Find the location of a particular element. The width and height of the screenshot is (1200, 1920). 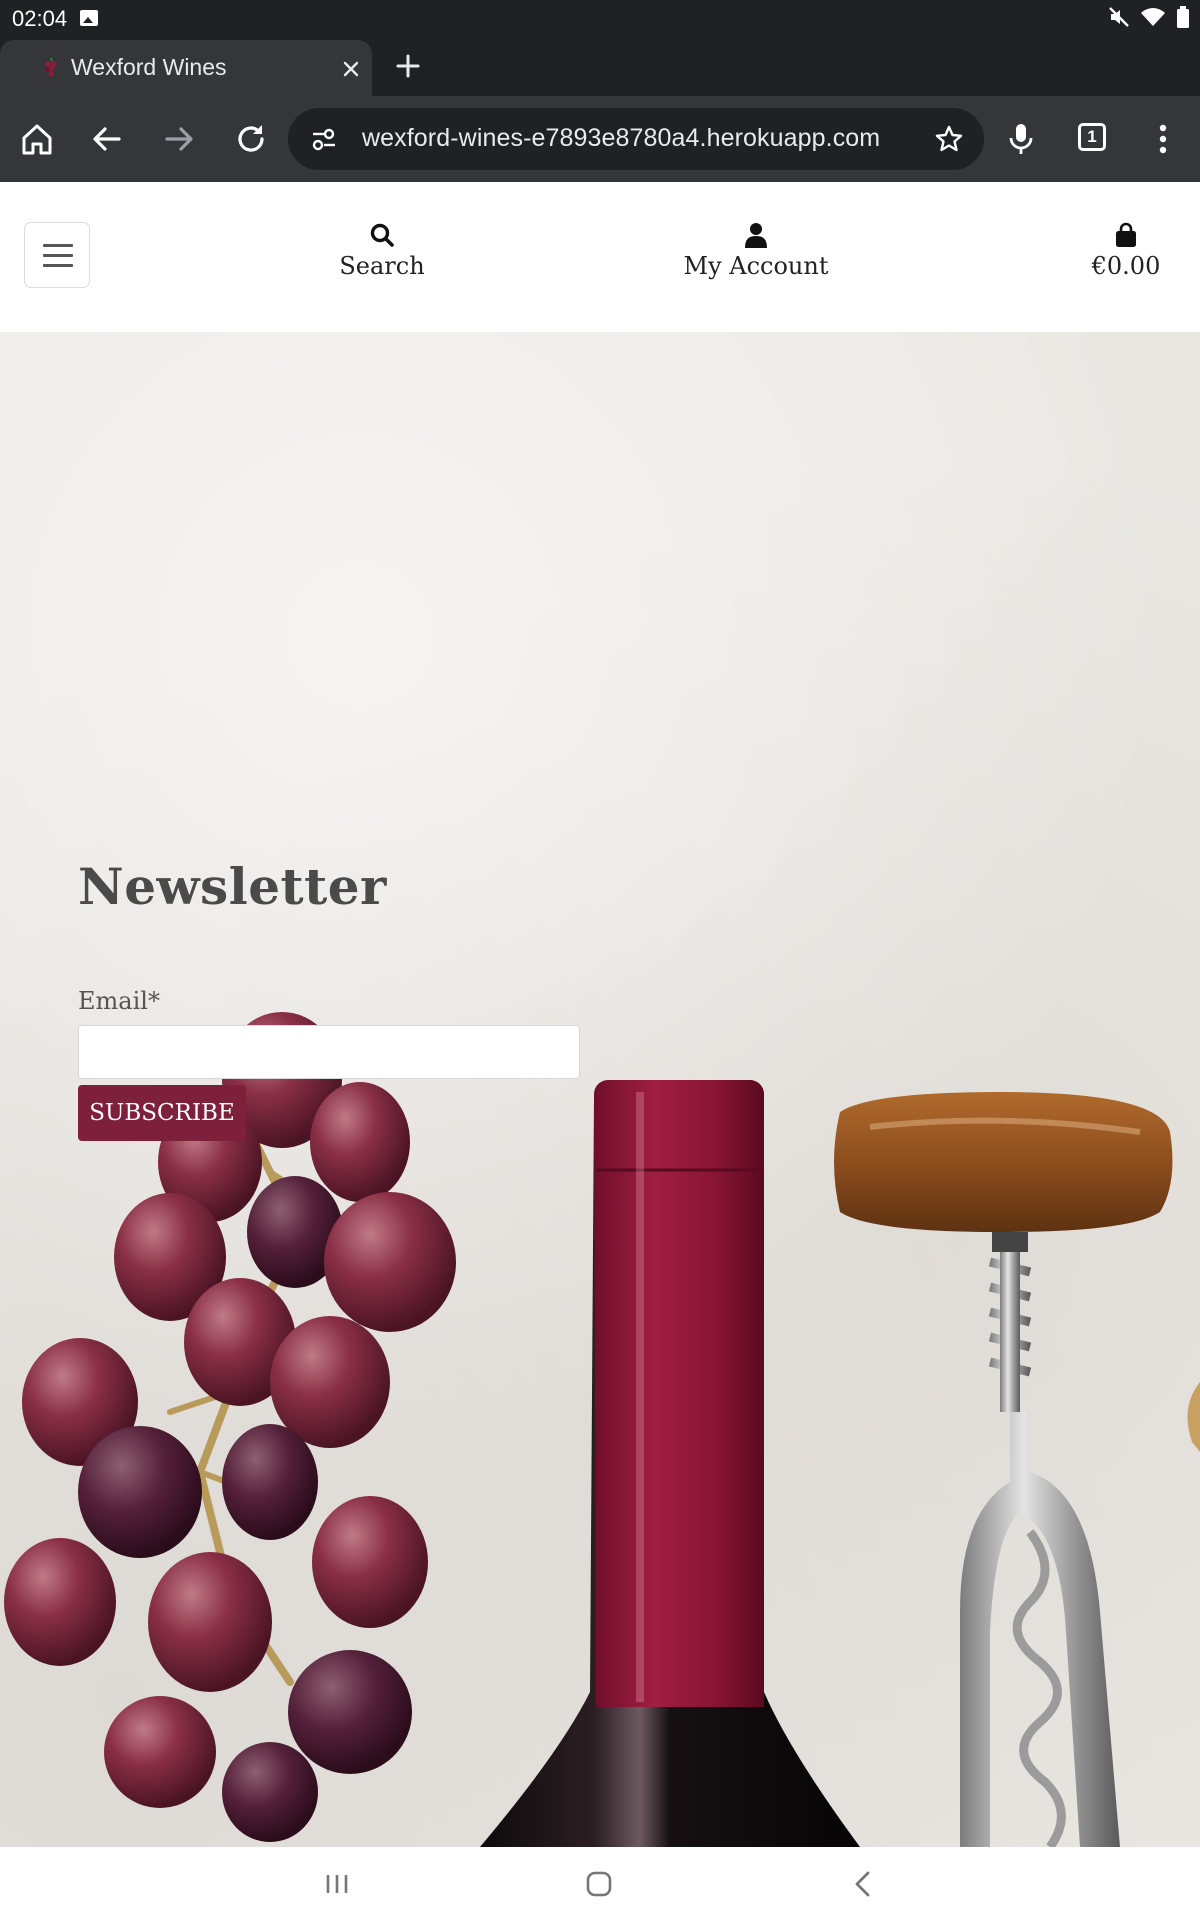

browser-tab: Wexford Wines is located at coordinates (186, 68).